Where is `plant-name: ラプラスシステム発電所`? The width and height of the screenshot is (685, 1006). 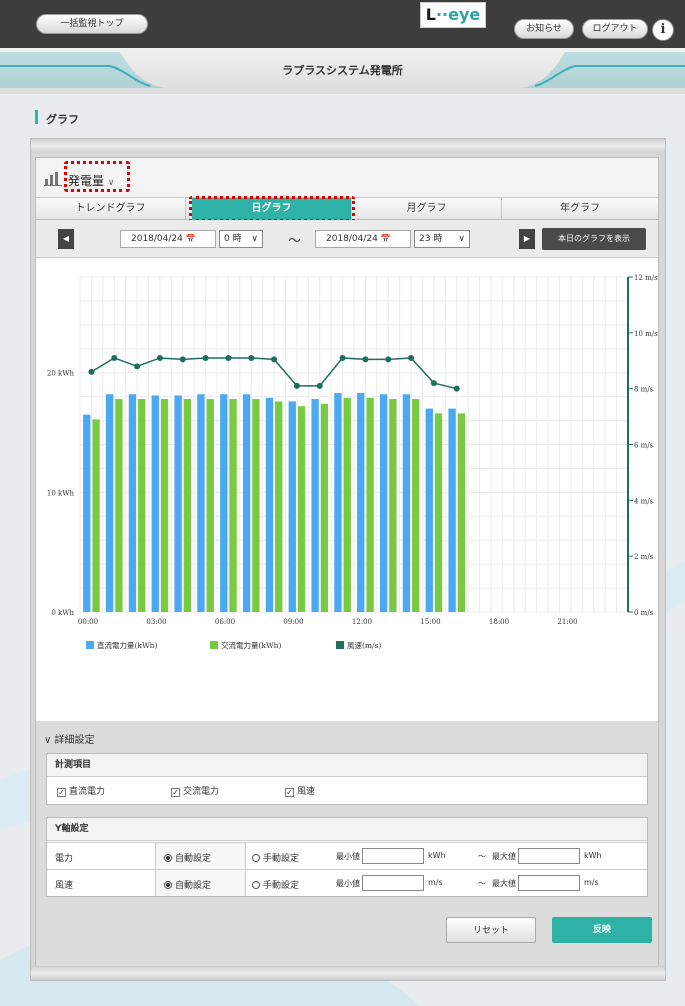 plant-name: ラプラスシステム発電所 is located at coordinates (342, 70).